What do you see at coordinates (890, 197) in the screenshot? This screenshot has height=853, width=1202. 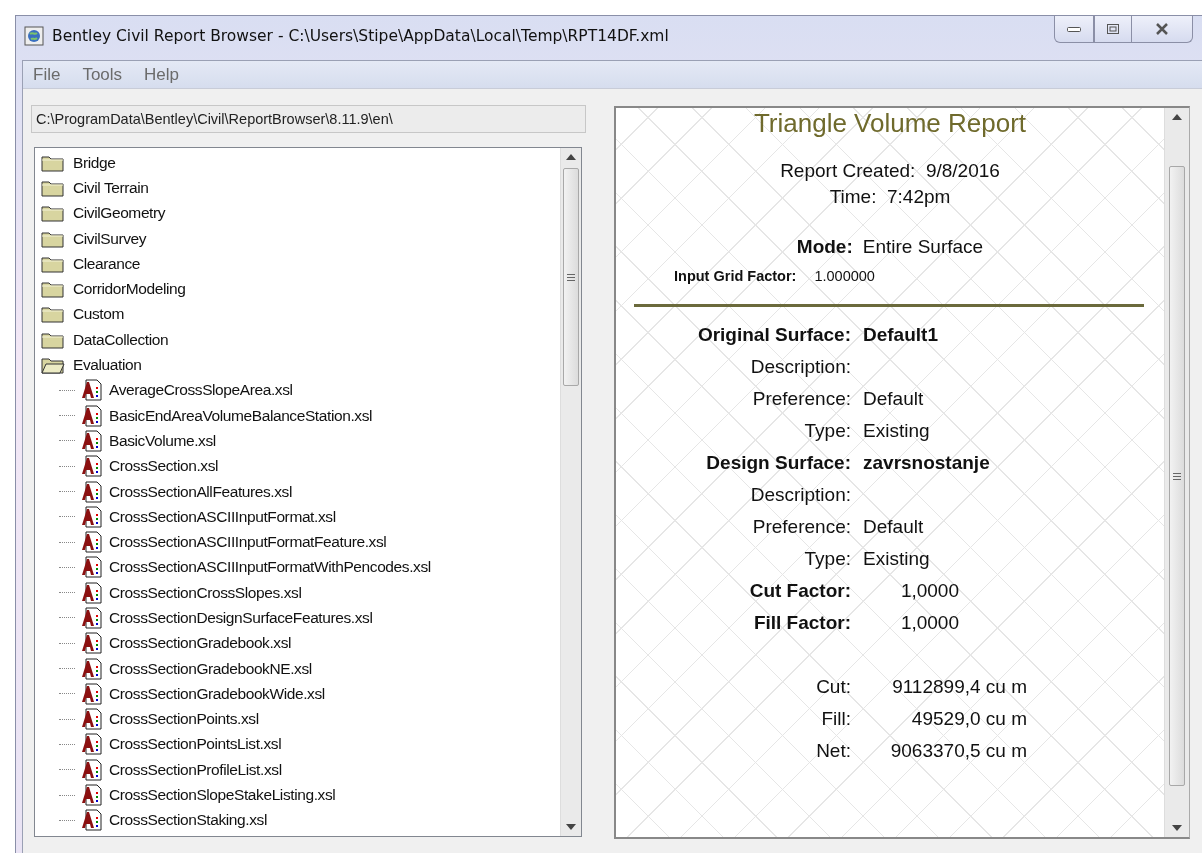 I see `report-info-line: Time: 7:42pm` at bounding box center [890, 197].